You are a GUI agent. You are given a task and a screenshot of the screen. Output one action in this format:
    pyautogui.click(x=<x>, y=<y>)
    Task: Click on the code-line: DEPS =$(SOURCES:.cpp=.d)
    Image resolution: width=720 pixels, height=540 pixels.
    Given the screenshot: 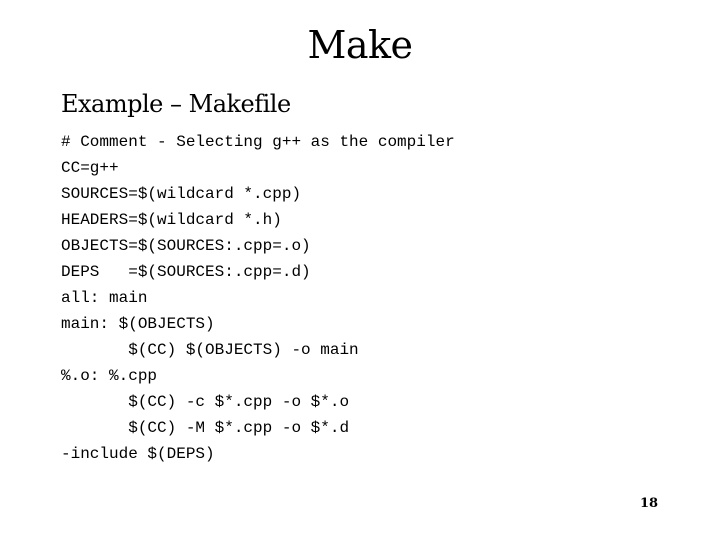 What is the action you would take?
    pyautogui.click(x=186, y=272)
    